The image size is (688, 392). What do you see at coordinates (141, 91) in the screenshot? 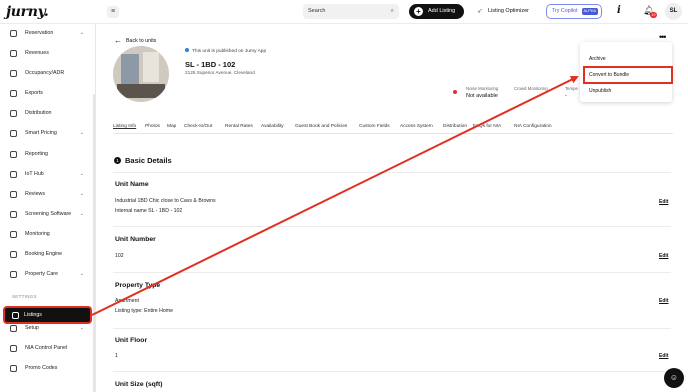
I see `photo-sofa` at bounding box center [141, 91].